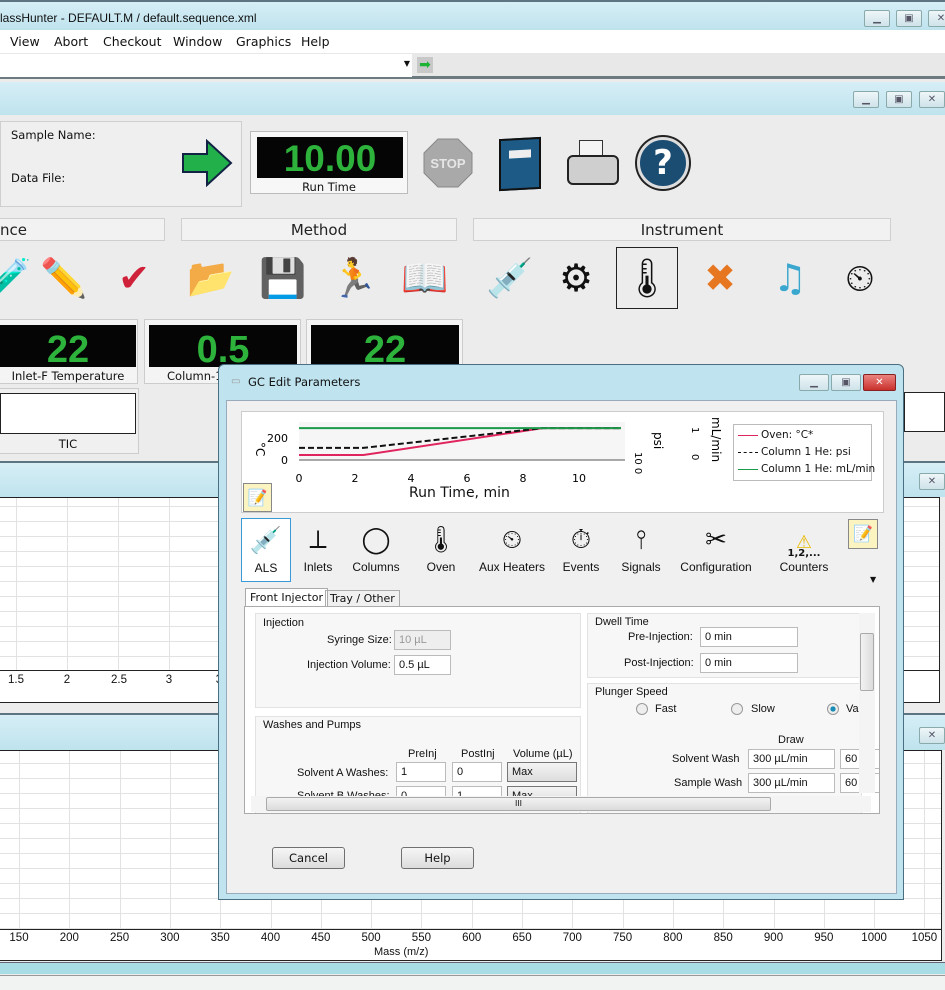 The height and width of the screenshot is (990, 945). I want to click on dialog-minimize-button: ▁, so click(814, 382).